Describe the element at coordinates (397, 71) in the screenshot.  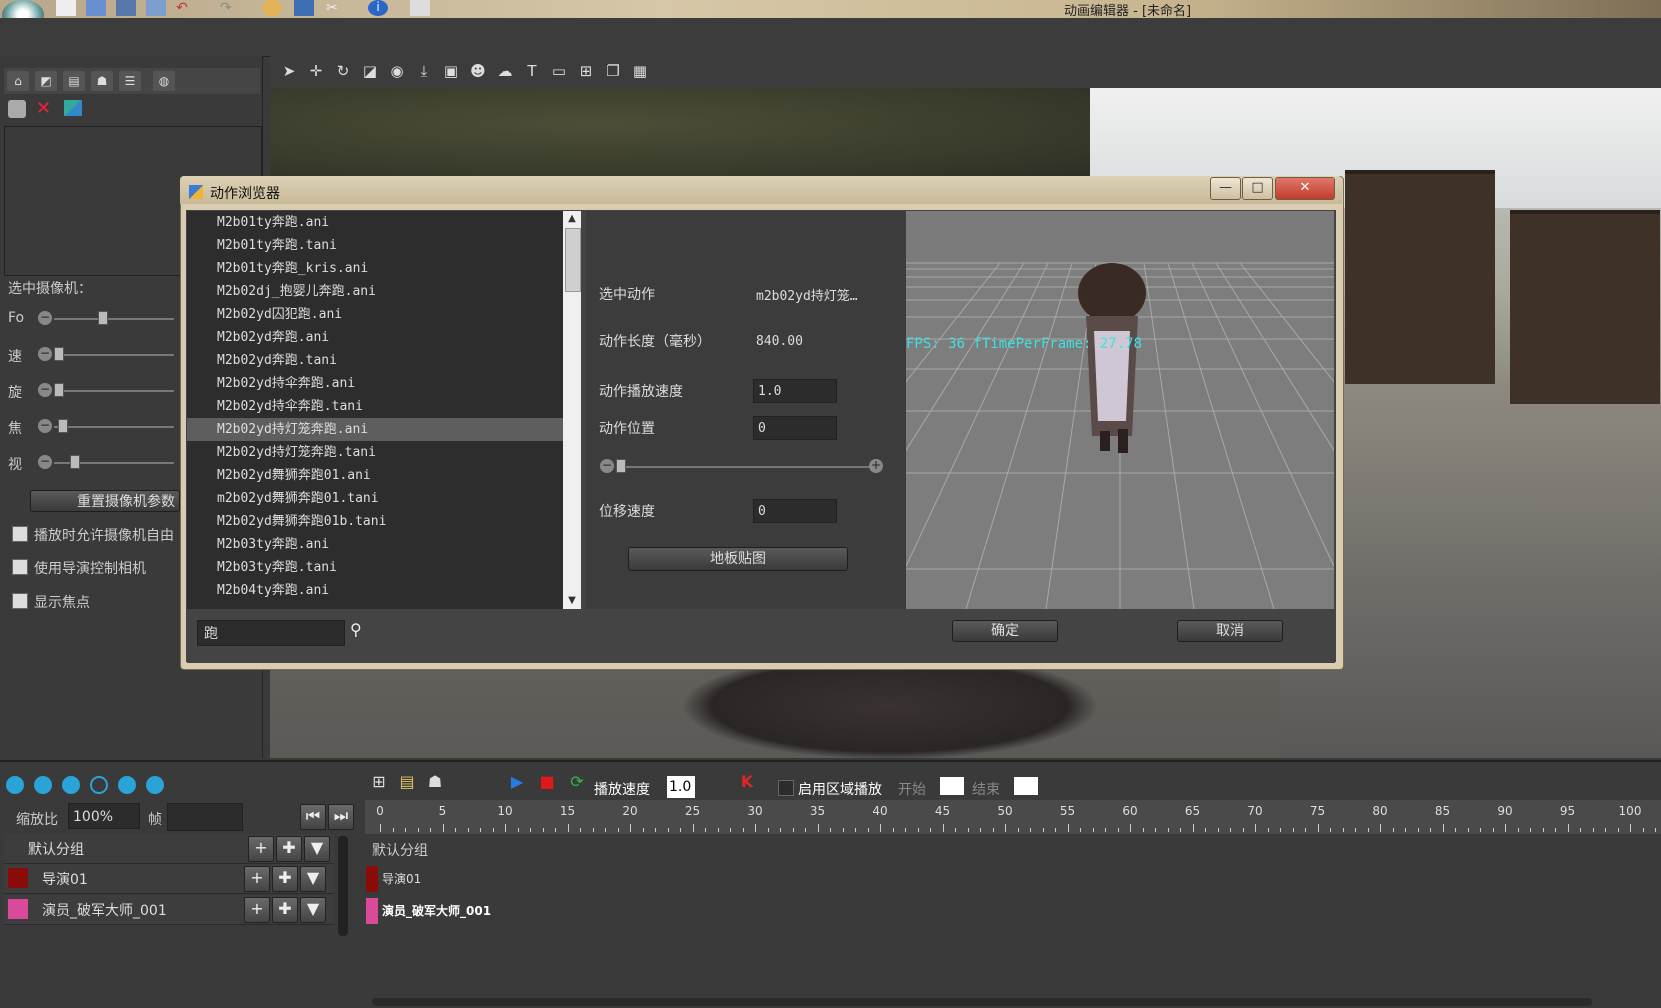
I see `pivot-icon: ◉` at that location.